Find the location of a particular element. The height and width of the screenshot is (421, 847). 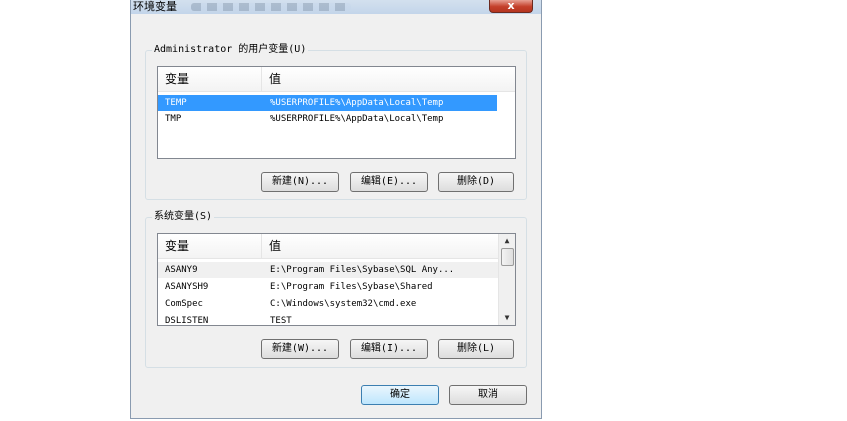

scroll-down-icon: ▼ is located at coordinates (507, 318).